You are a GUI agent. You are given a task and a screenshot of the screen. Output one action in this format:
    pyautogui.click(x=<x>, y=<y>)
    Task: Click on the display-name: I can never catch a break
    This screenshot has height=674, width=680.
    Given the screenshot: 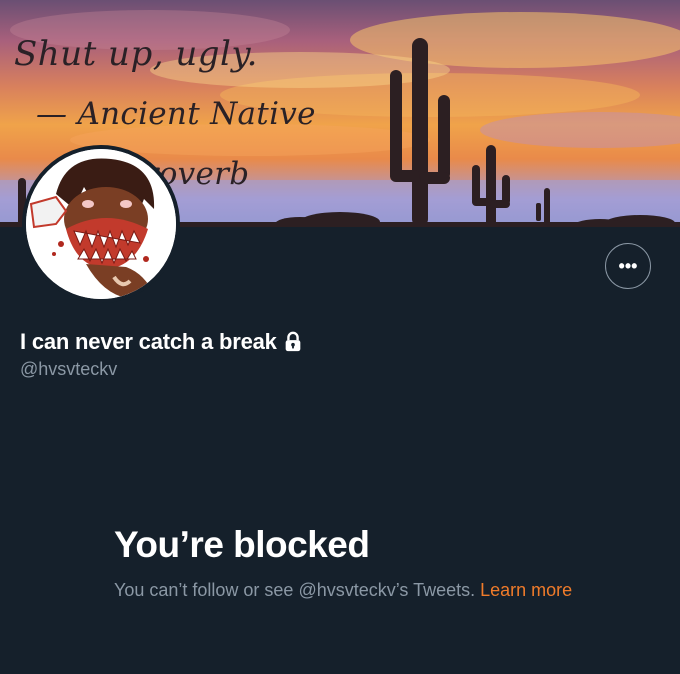 What is the action you would take?
    pyautogui.click(x=148, y=341)
    